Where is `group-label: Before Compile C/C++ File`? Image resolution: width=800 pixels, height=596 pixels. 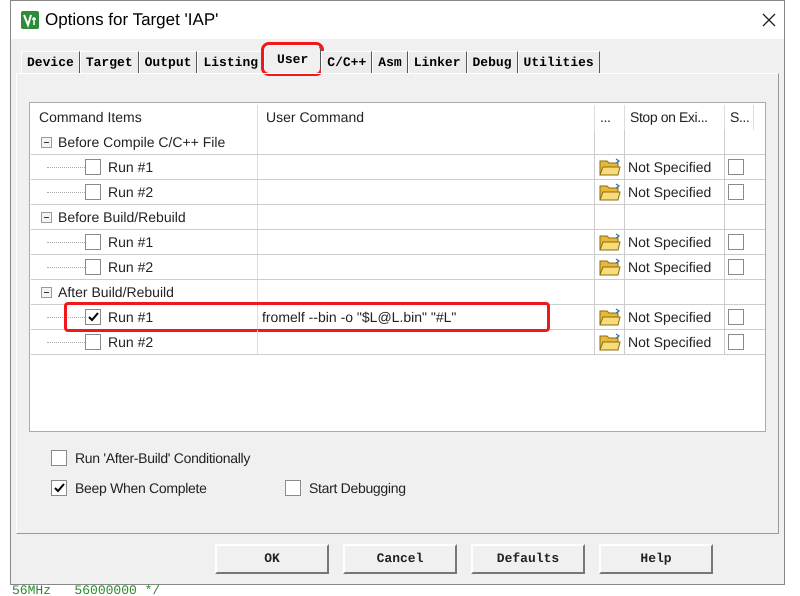
group-label: Before Compile C/C++ File is located at coordinates (142, 142).